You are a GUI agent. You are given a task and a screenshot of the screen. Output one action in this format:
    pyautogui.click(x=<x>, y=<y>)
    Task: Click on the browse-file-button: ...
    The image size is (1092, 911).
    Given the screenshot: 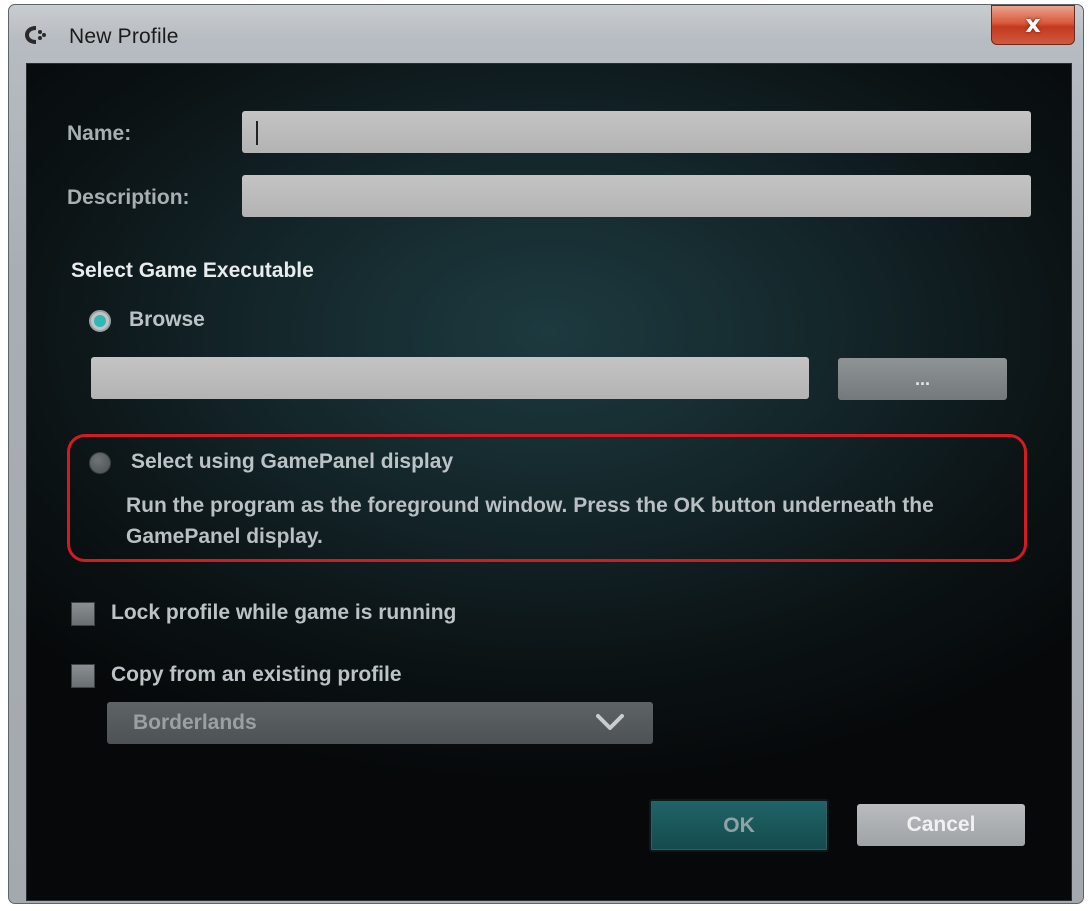 What is the action you would take?
    pyautogui.click(x=922, y=379)
    